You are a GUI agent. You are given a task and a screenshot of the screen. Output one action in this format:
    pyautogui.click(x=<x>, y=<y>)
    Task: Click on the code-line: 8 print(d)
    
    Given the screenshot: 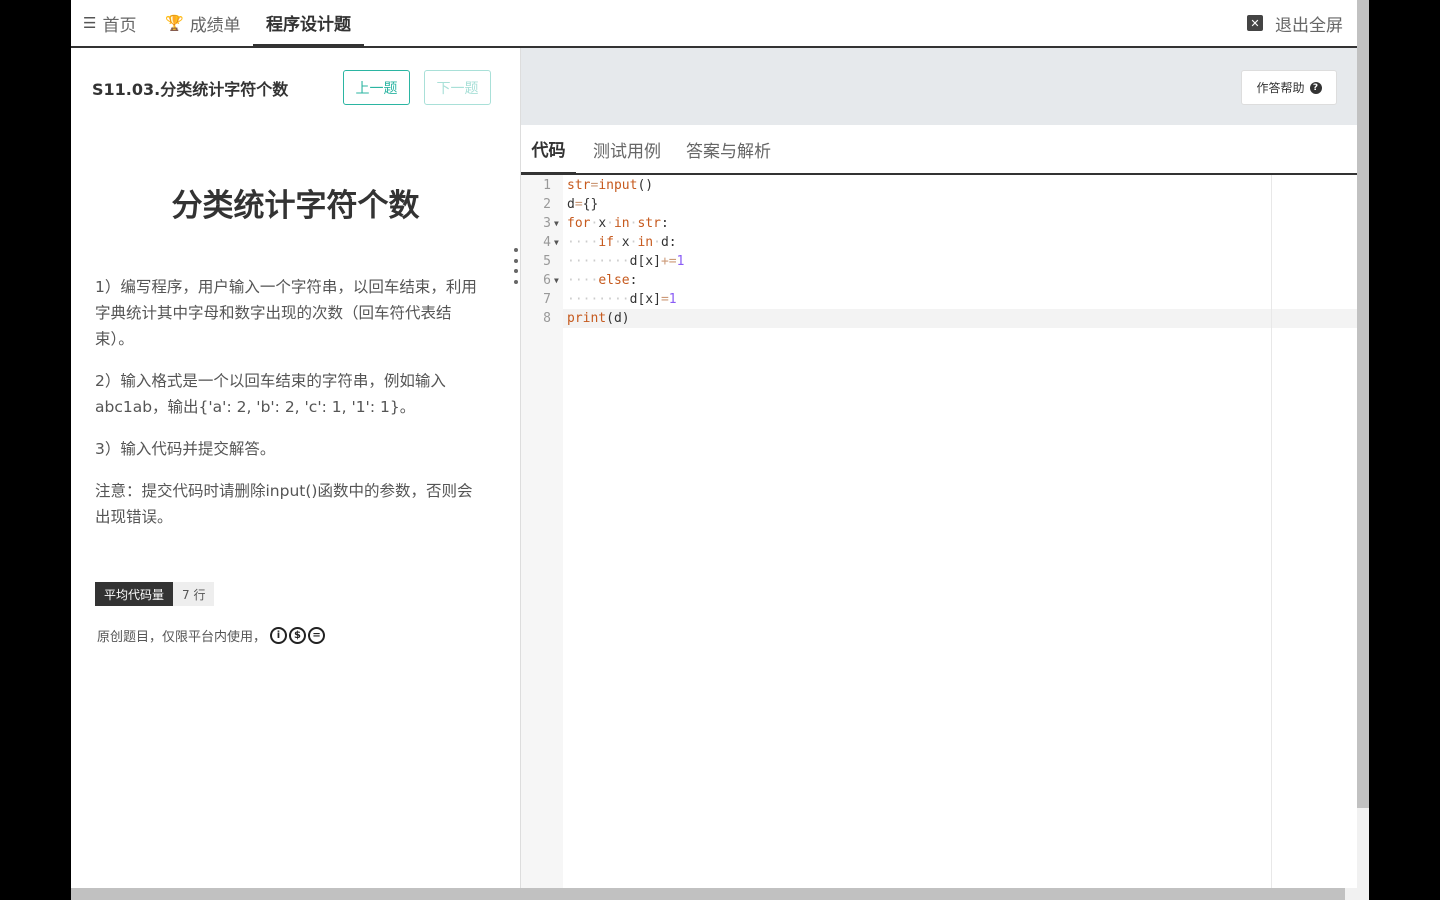 What is the action you would take?
    pyautogui.click(x=939, y=318)
    